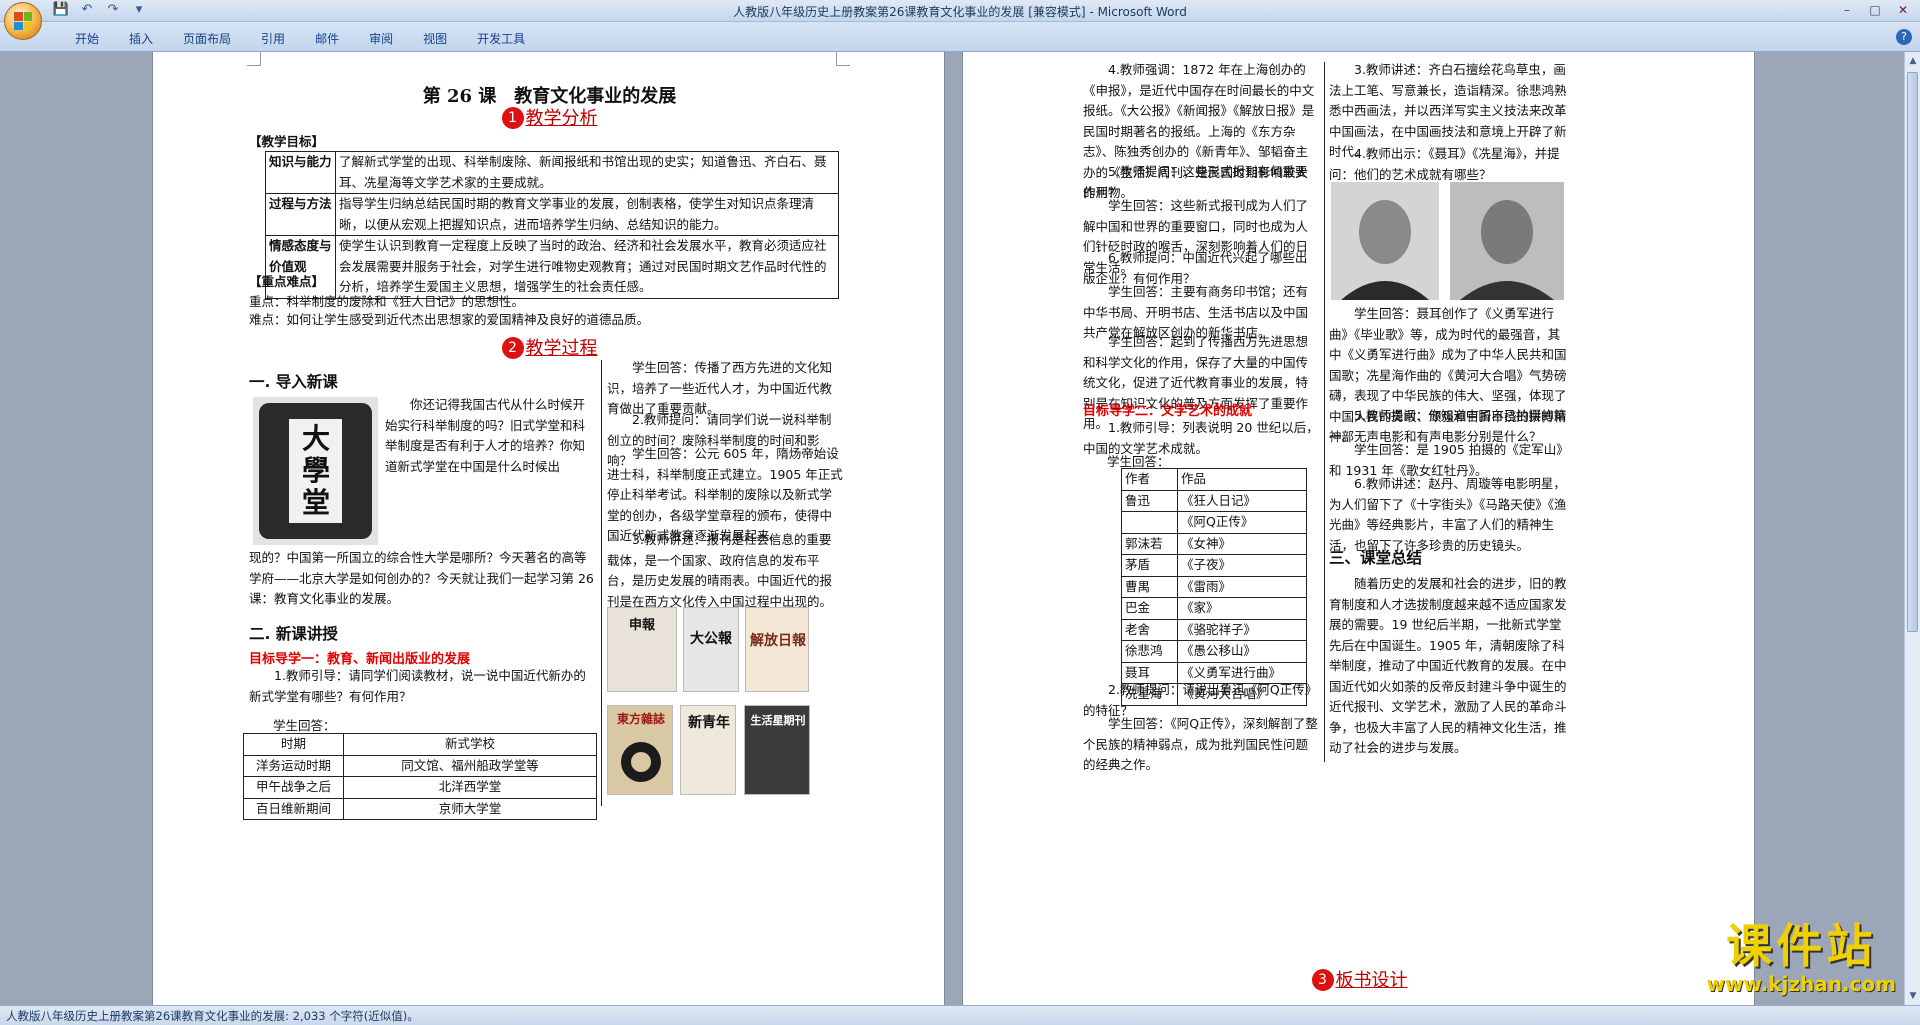 The width and height of the screenshot is (1920, 1025). Describe the element at coordinates (1904, 37) in the screenshot. I see `help-icon: ?` at that location.